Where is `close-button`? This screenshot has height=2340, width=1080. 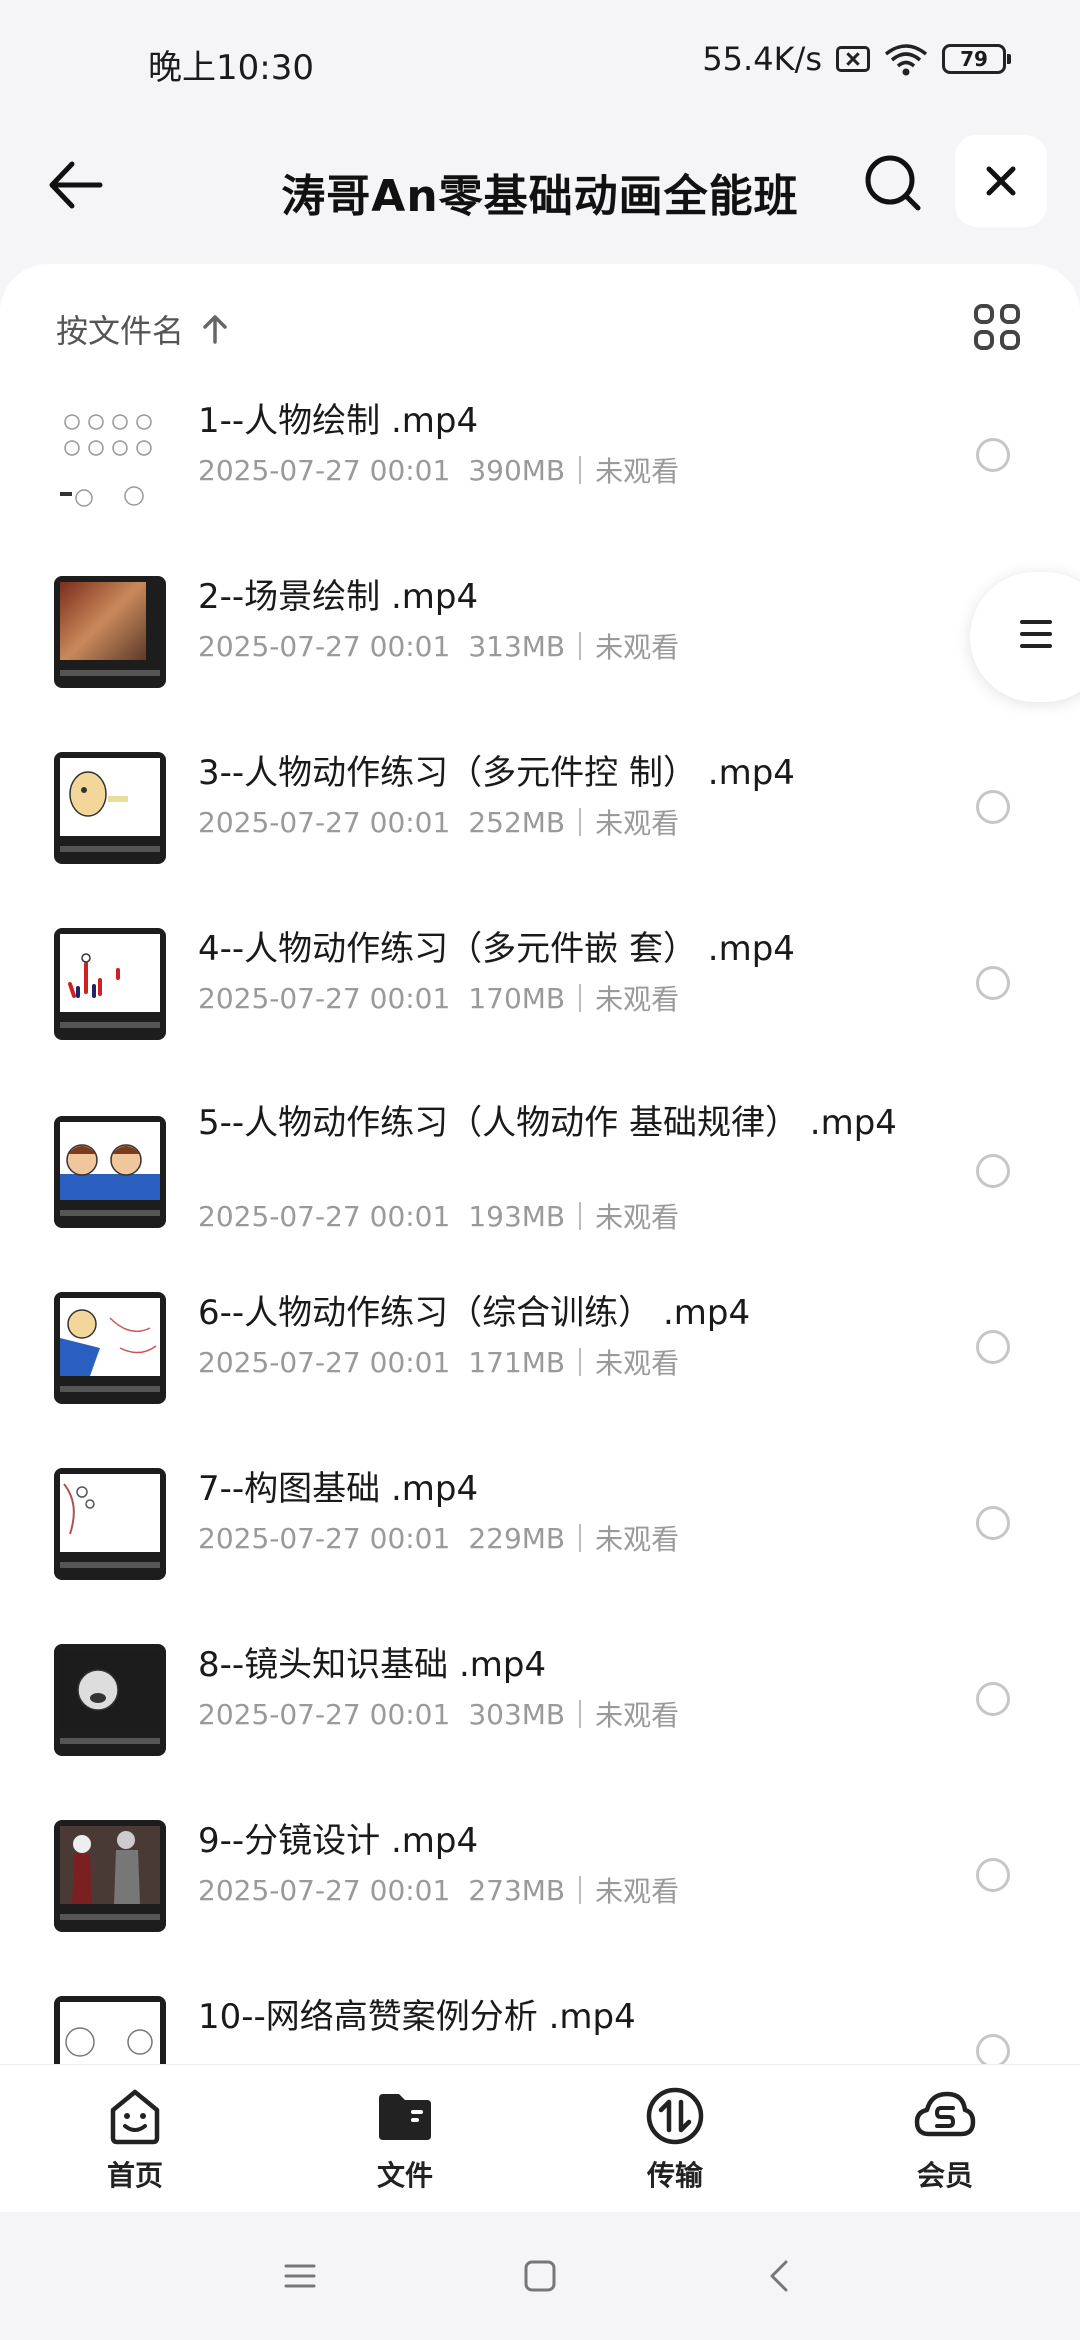
close-button is located at coordinates (1001, 181).